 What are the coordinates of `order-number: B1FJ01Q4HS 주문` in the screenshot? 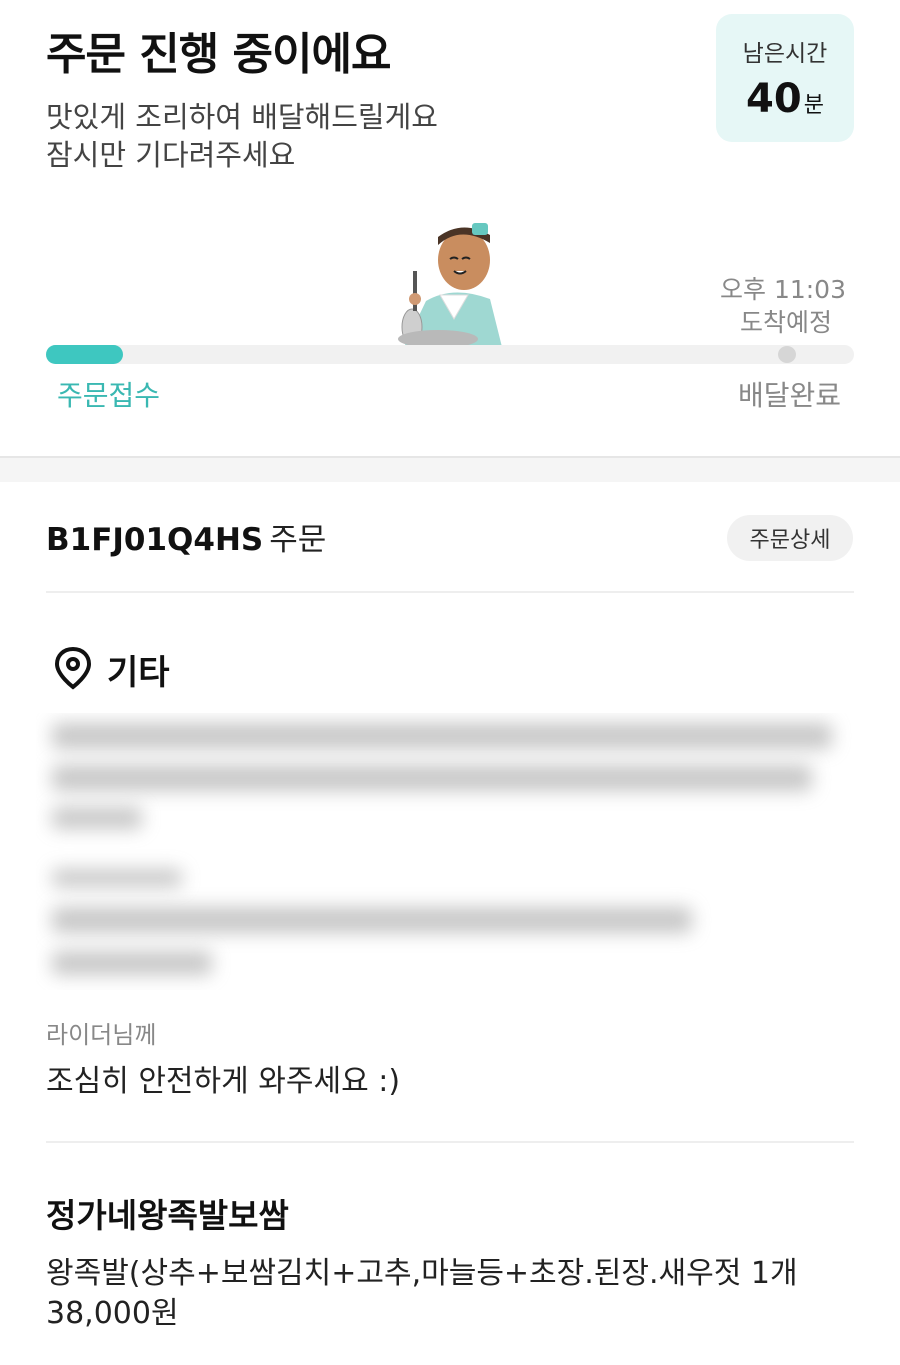 It's located at (186, 536).